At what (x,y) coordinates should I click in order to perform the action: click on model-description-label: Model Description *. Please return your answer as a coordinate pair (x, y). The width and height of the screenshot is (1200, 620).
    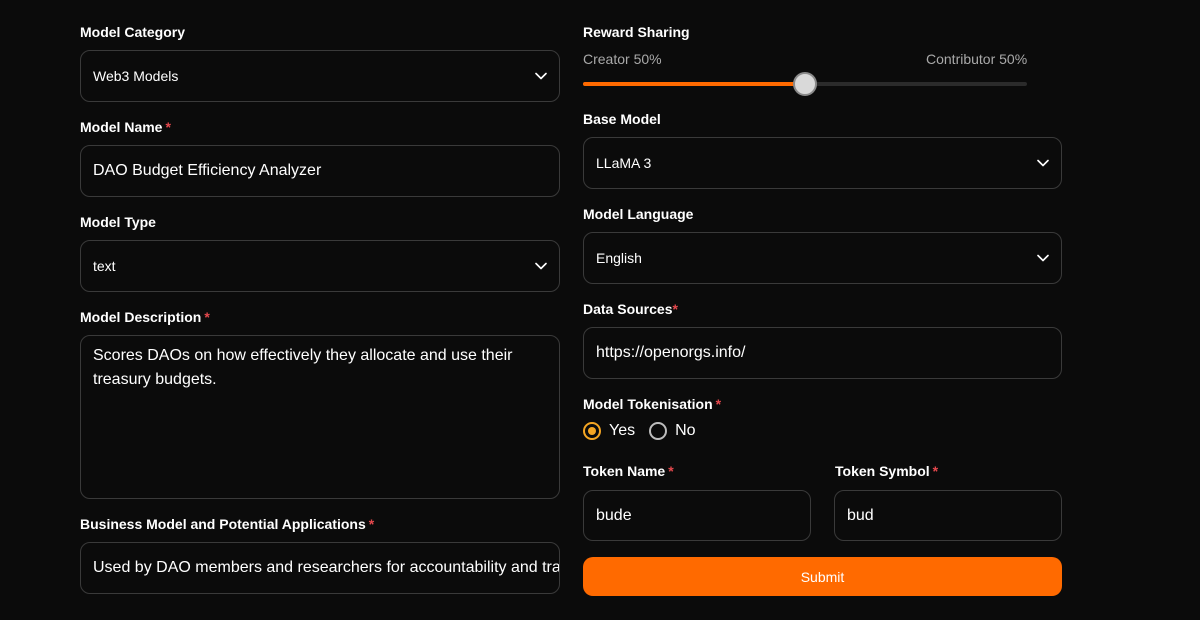
    Looking at the image, I should click on (145, 317).